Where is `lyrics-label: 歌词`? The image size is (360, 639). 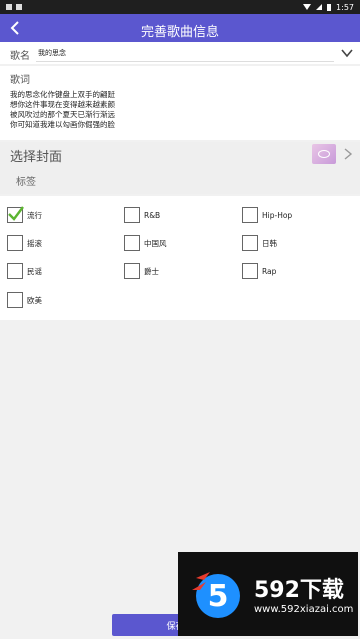
lyrics-label: 歌词 is located at coordinates (20, 80).